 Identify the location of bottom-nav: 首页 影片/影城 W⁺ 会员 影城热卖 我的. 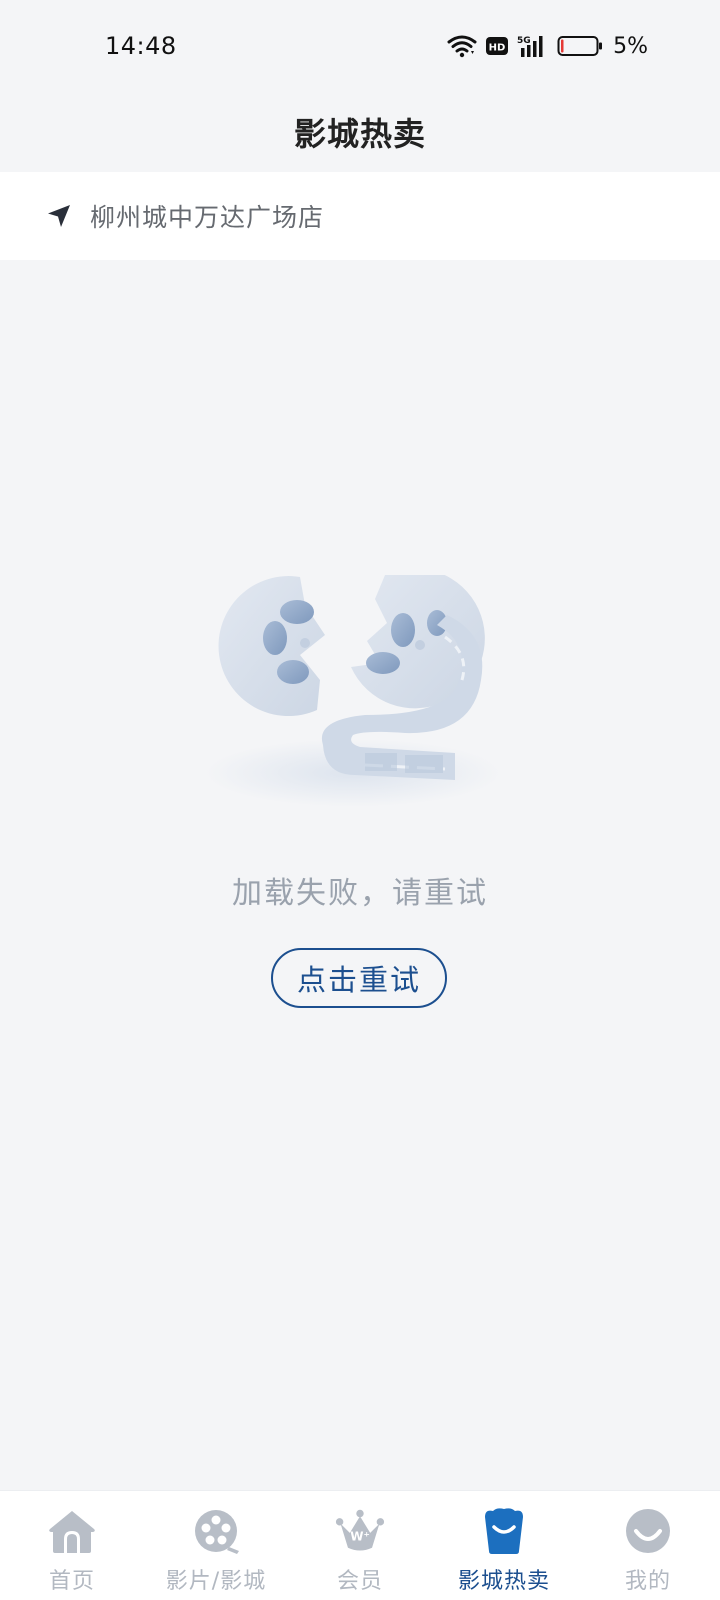
(360, 1545).